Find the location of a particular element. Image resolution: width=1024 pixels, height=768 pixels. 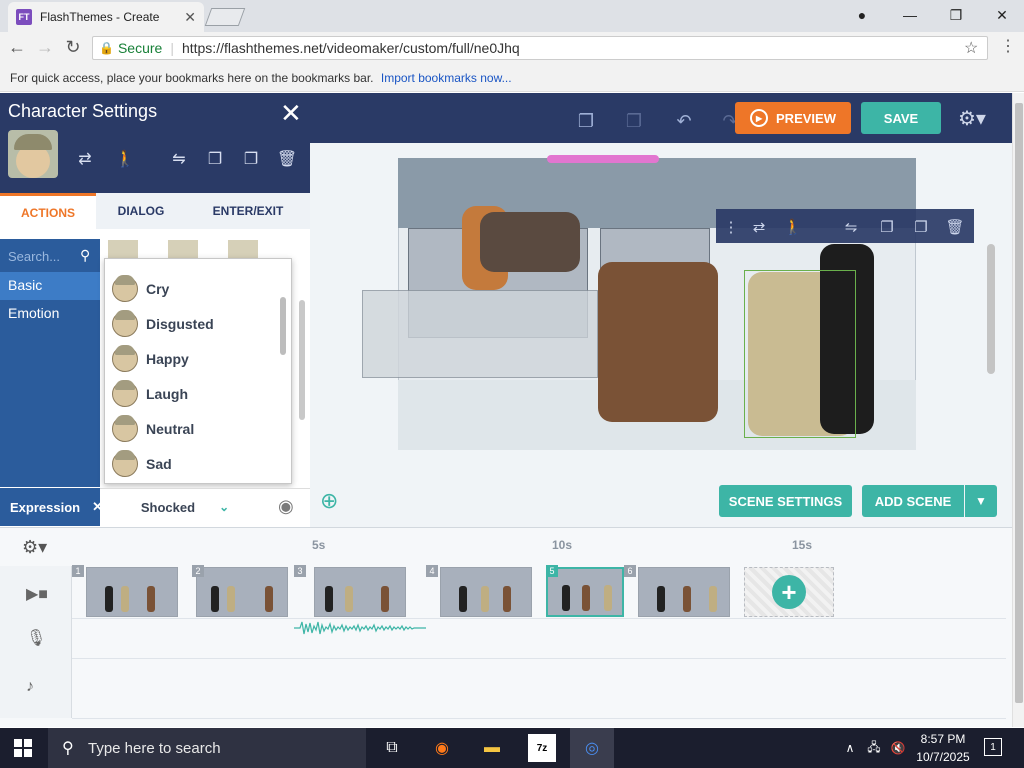

character-settings-title: Character Settings is located at coordinates (83, 111).